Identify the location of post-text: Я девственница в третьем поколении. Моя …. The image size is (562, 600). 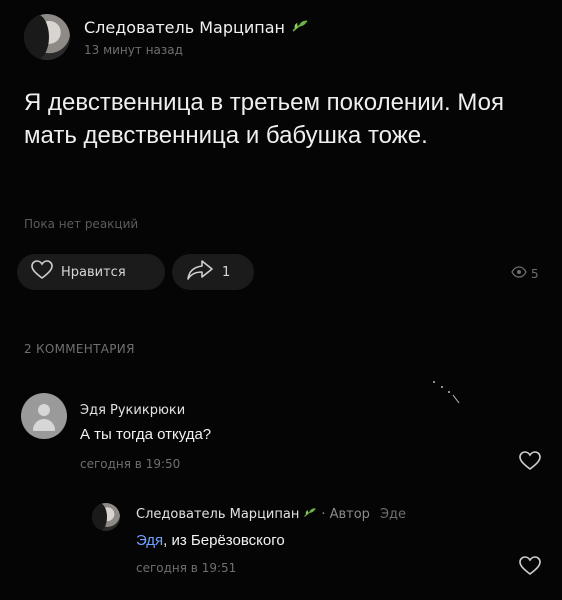
(264, 119).